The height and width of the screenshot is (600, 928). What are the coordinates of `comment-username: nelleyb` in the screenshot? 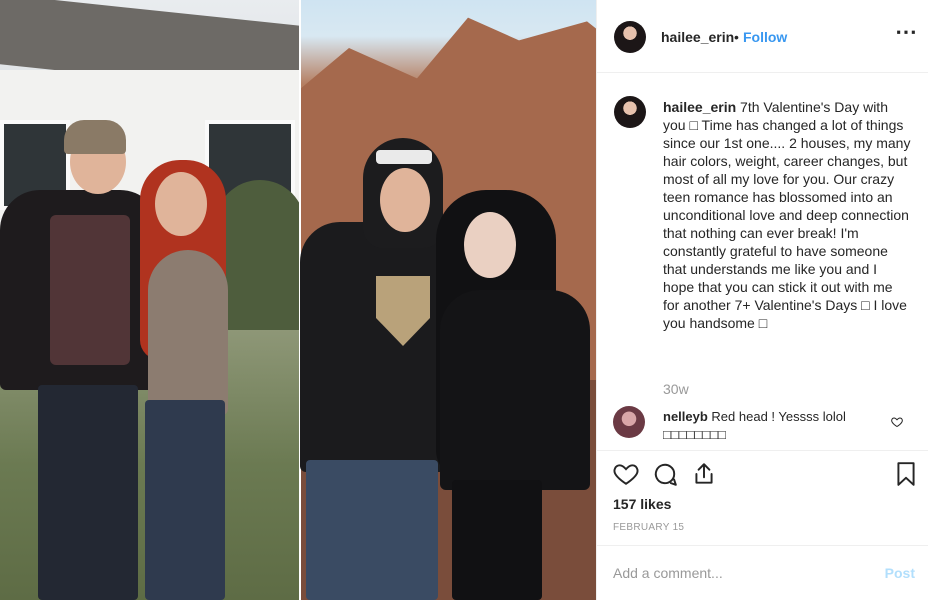 It's located at (685, 416).